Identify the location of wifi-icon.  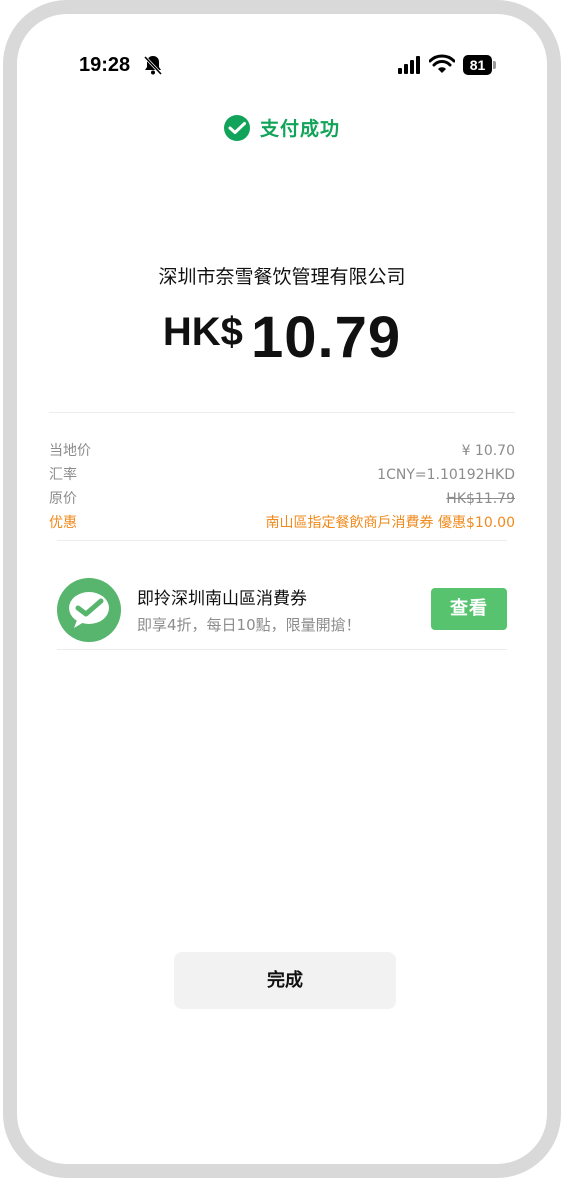
(442, 63).